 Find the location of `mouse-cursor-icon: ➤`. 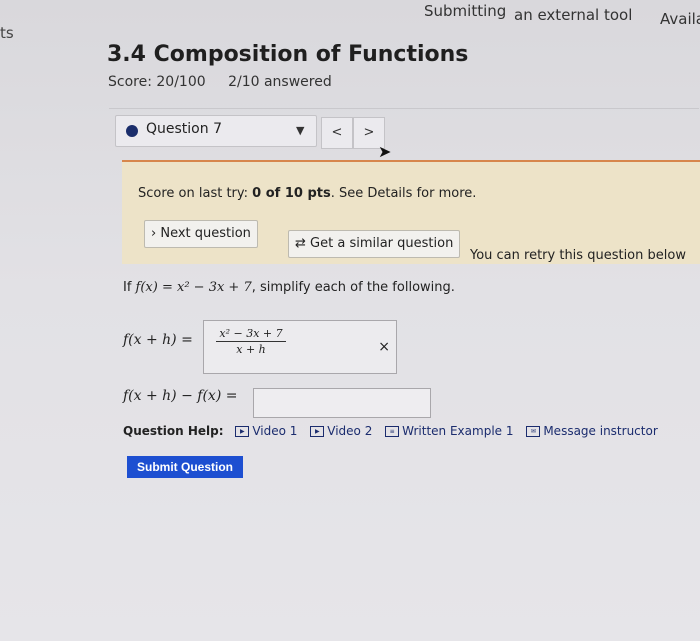

mouse-cursor-icon: ➤ is located at coordinates (385, 151).